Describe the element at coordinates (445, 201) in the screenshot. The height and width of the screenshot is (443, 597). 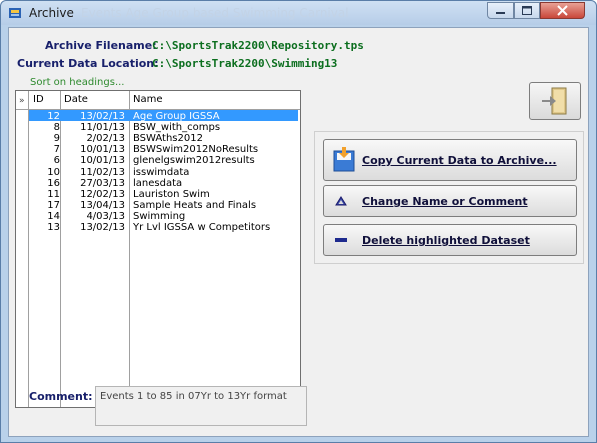
I see `change-button-label: Change Name or Comment` at that location.